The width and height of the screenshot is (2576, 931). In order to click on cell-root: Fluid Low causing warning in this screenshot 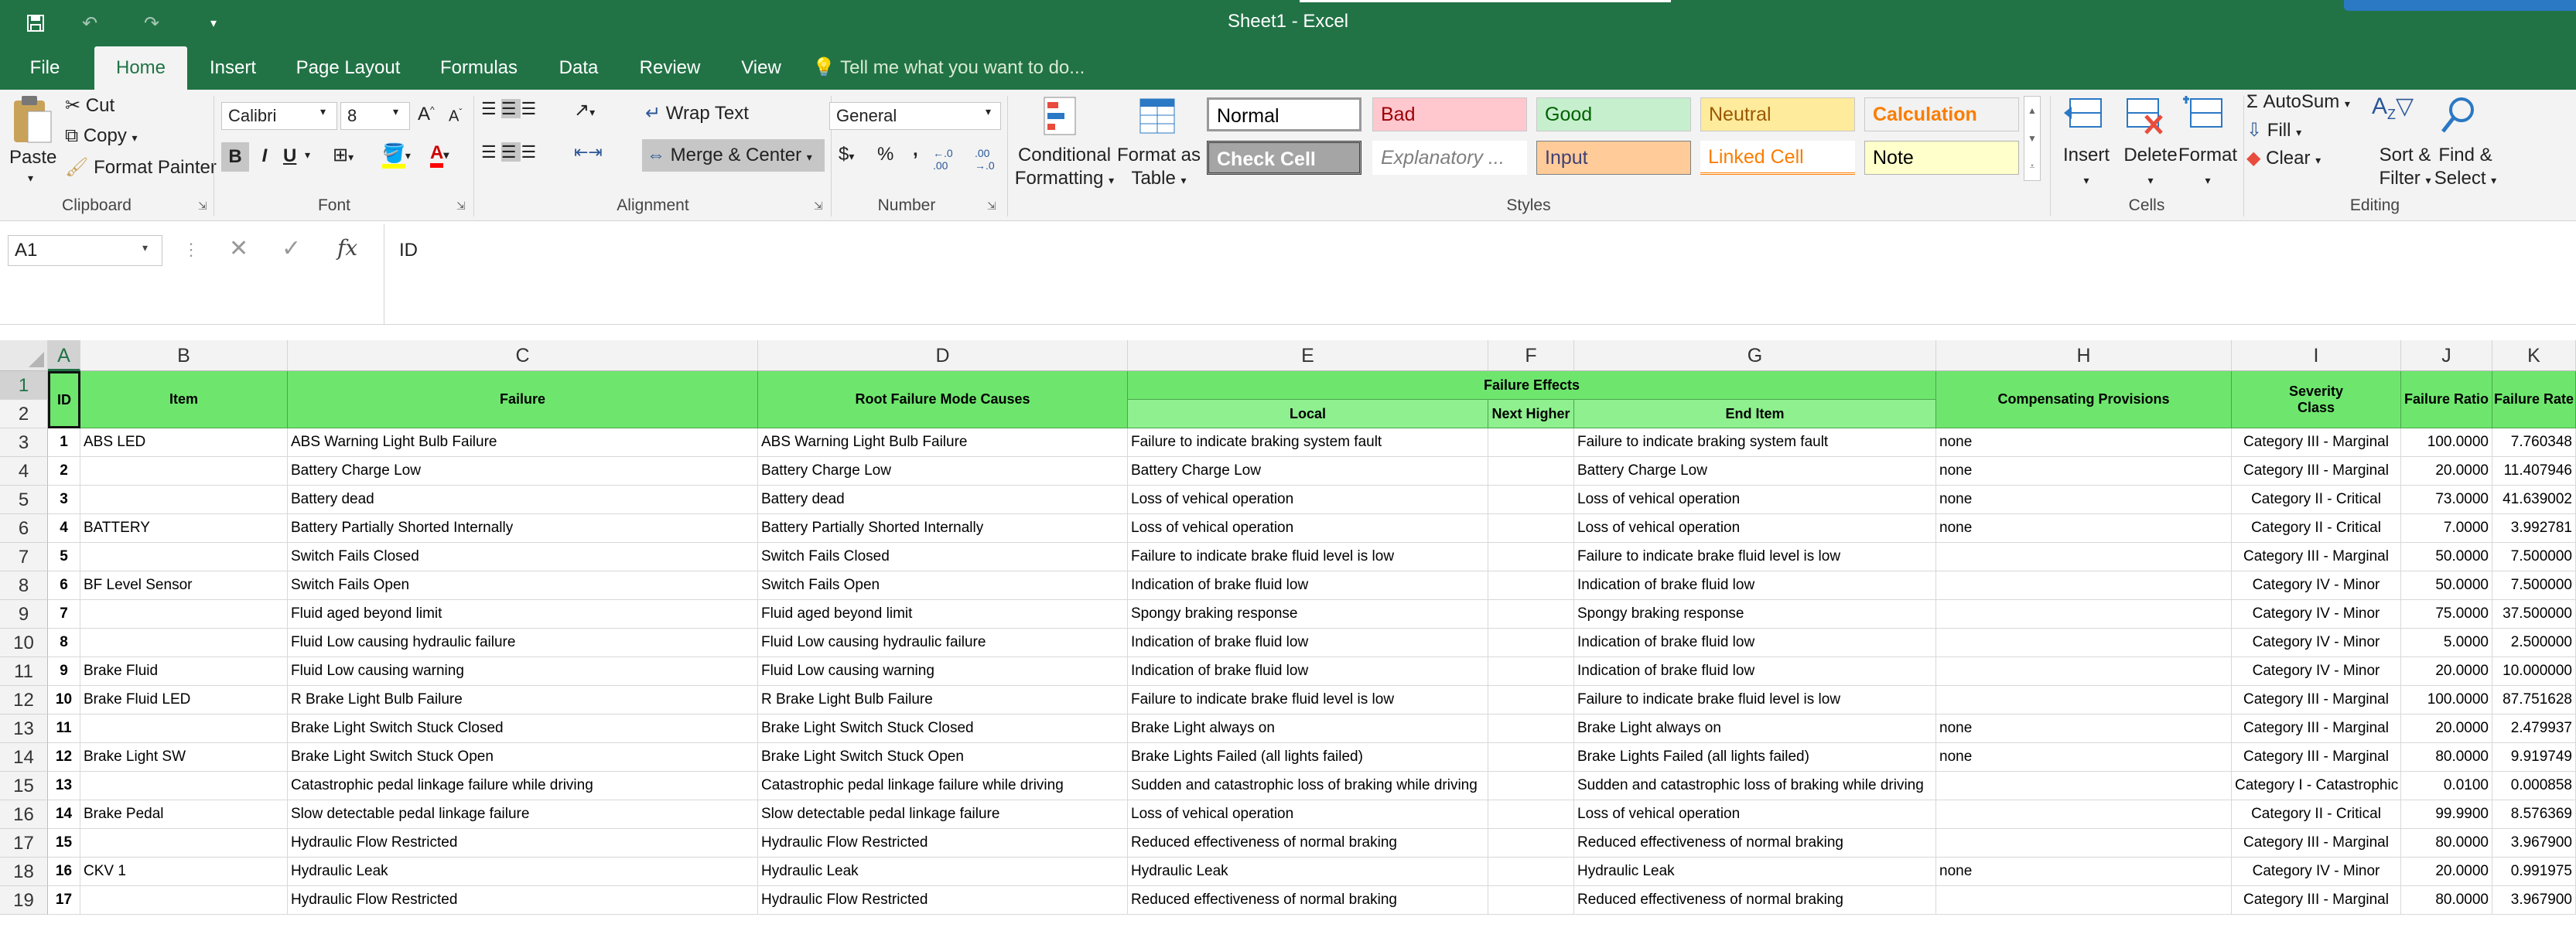, I will do `click(943, 671)`.